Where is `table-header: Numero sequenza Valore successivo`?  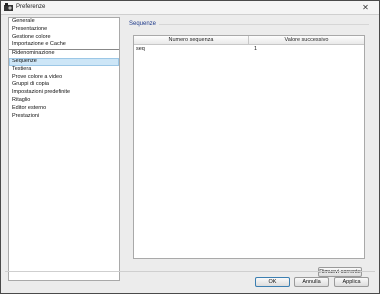 table-header: Numero sequenza Valore successivo is located at coordinates (249, 40).